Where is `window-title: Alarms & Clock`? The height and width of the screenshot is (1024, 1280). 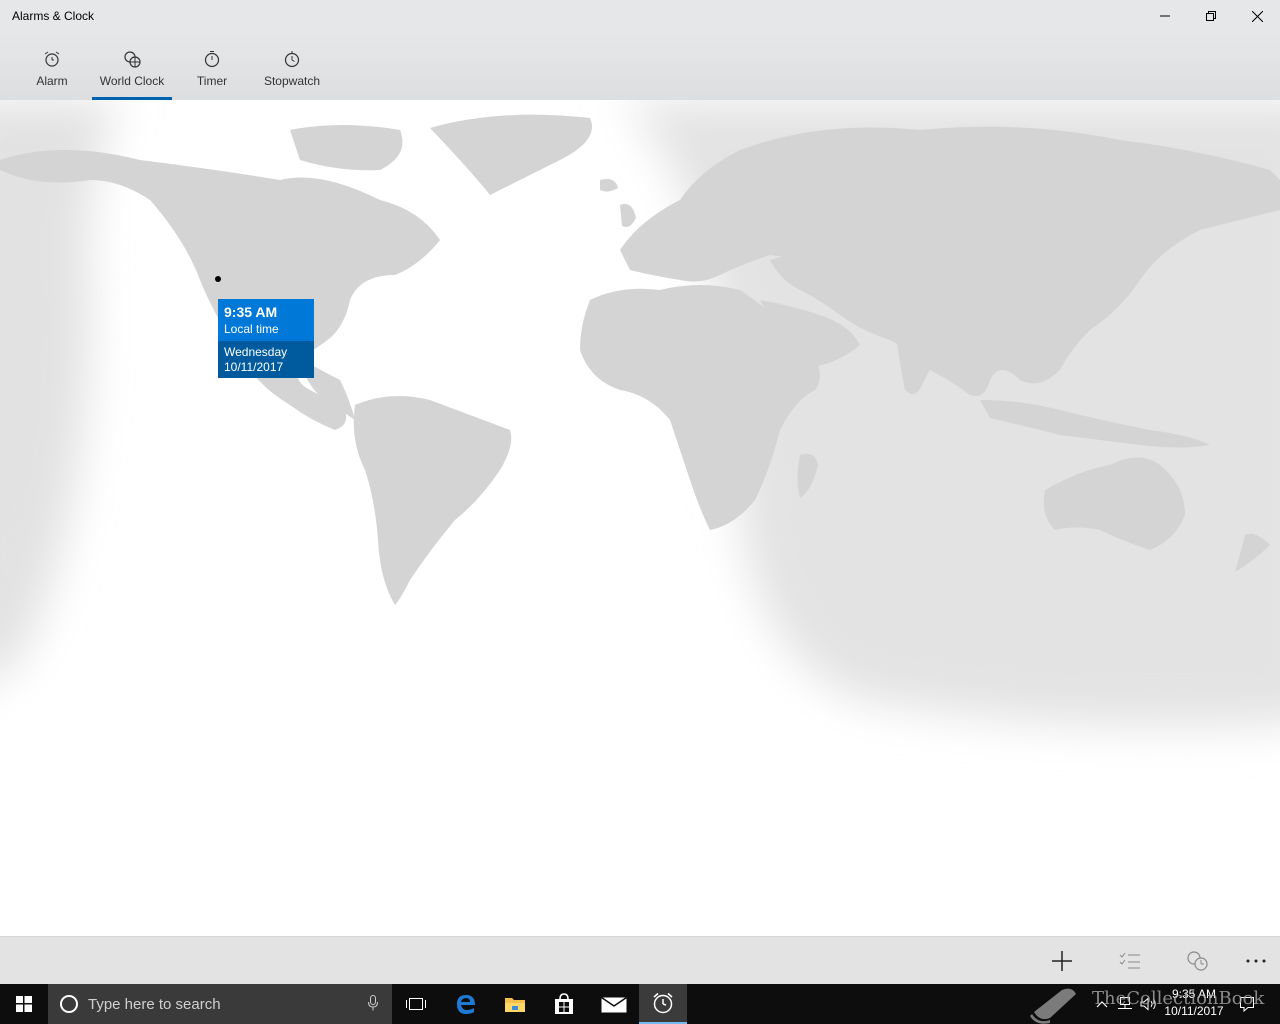
window-title: Alarms & Clock is located at coordinates (53, 16).